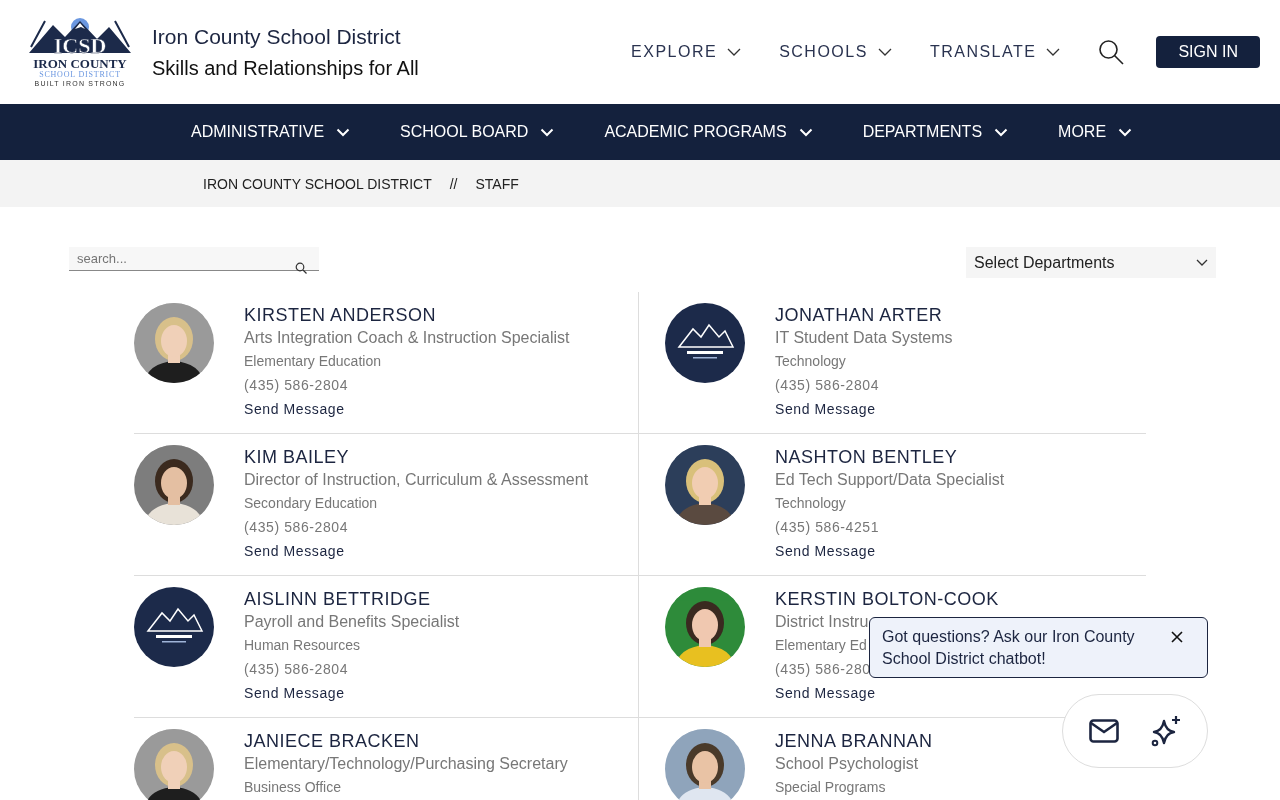 This screenshot has height=800, width=1280. What do you see at coordinates (864, 338) in the screenshot?
I see `staff-title: IT Student Data Systems` at bounding box center [864, 338].